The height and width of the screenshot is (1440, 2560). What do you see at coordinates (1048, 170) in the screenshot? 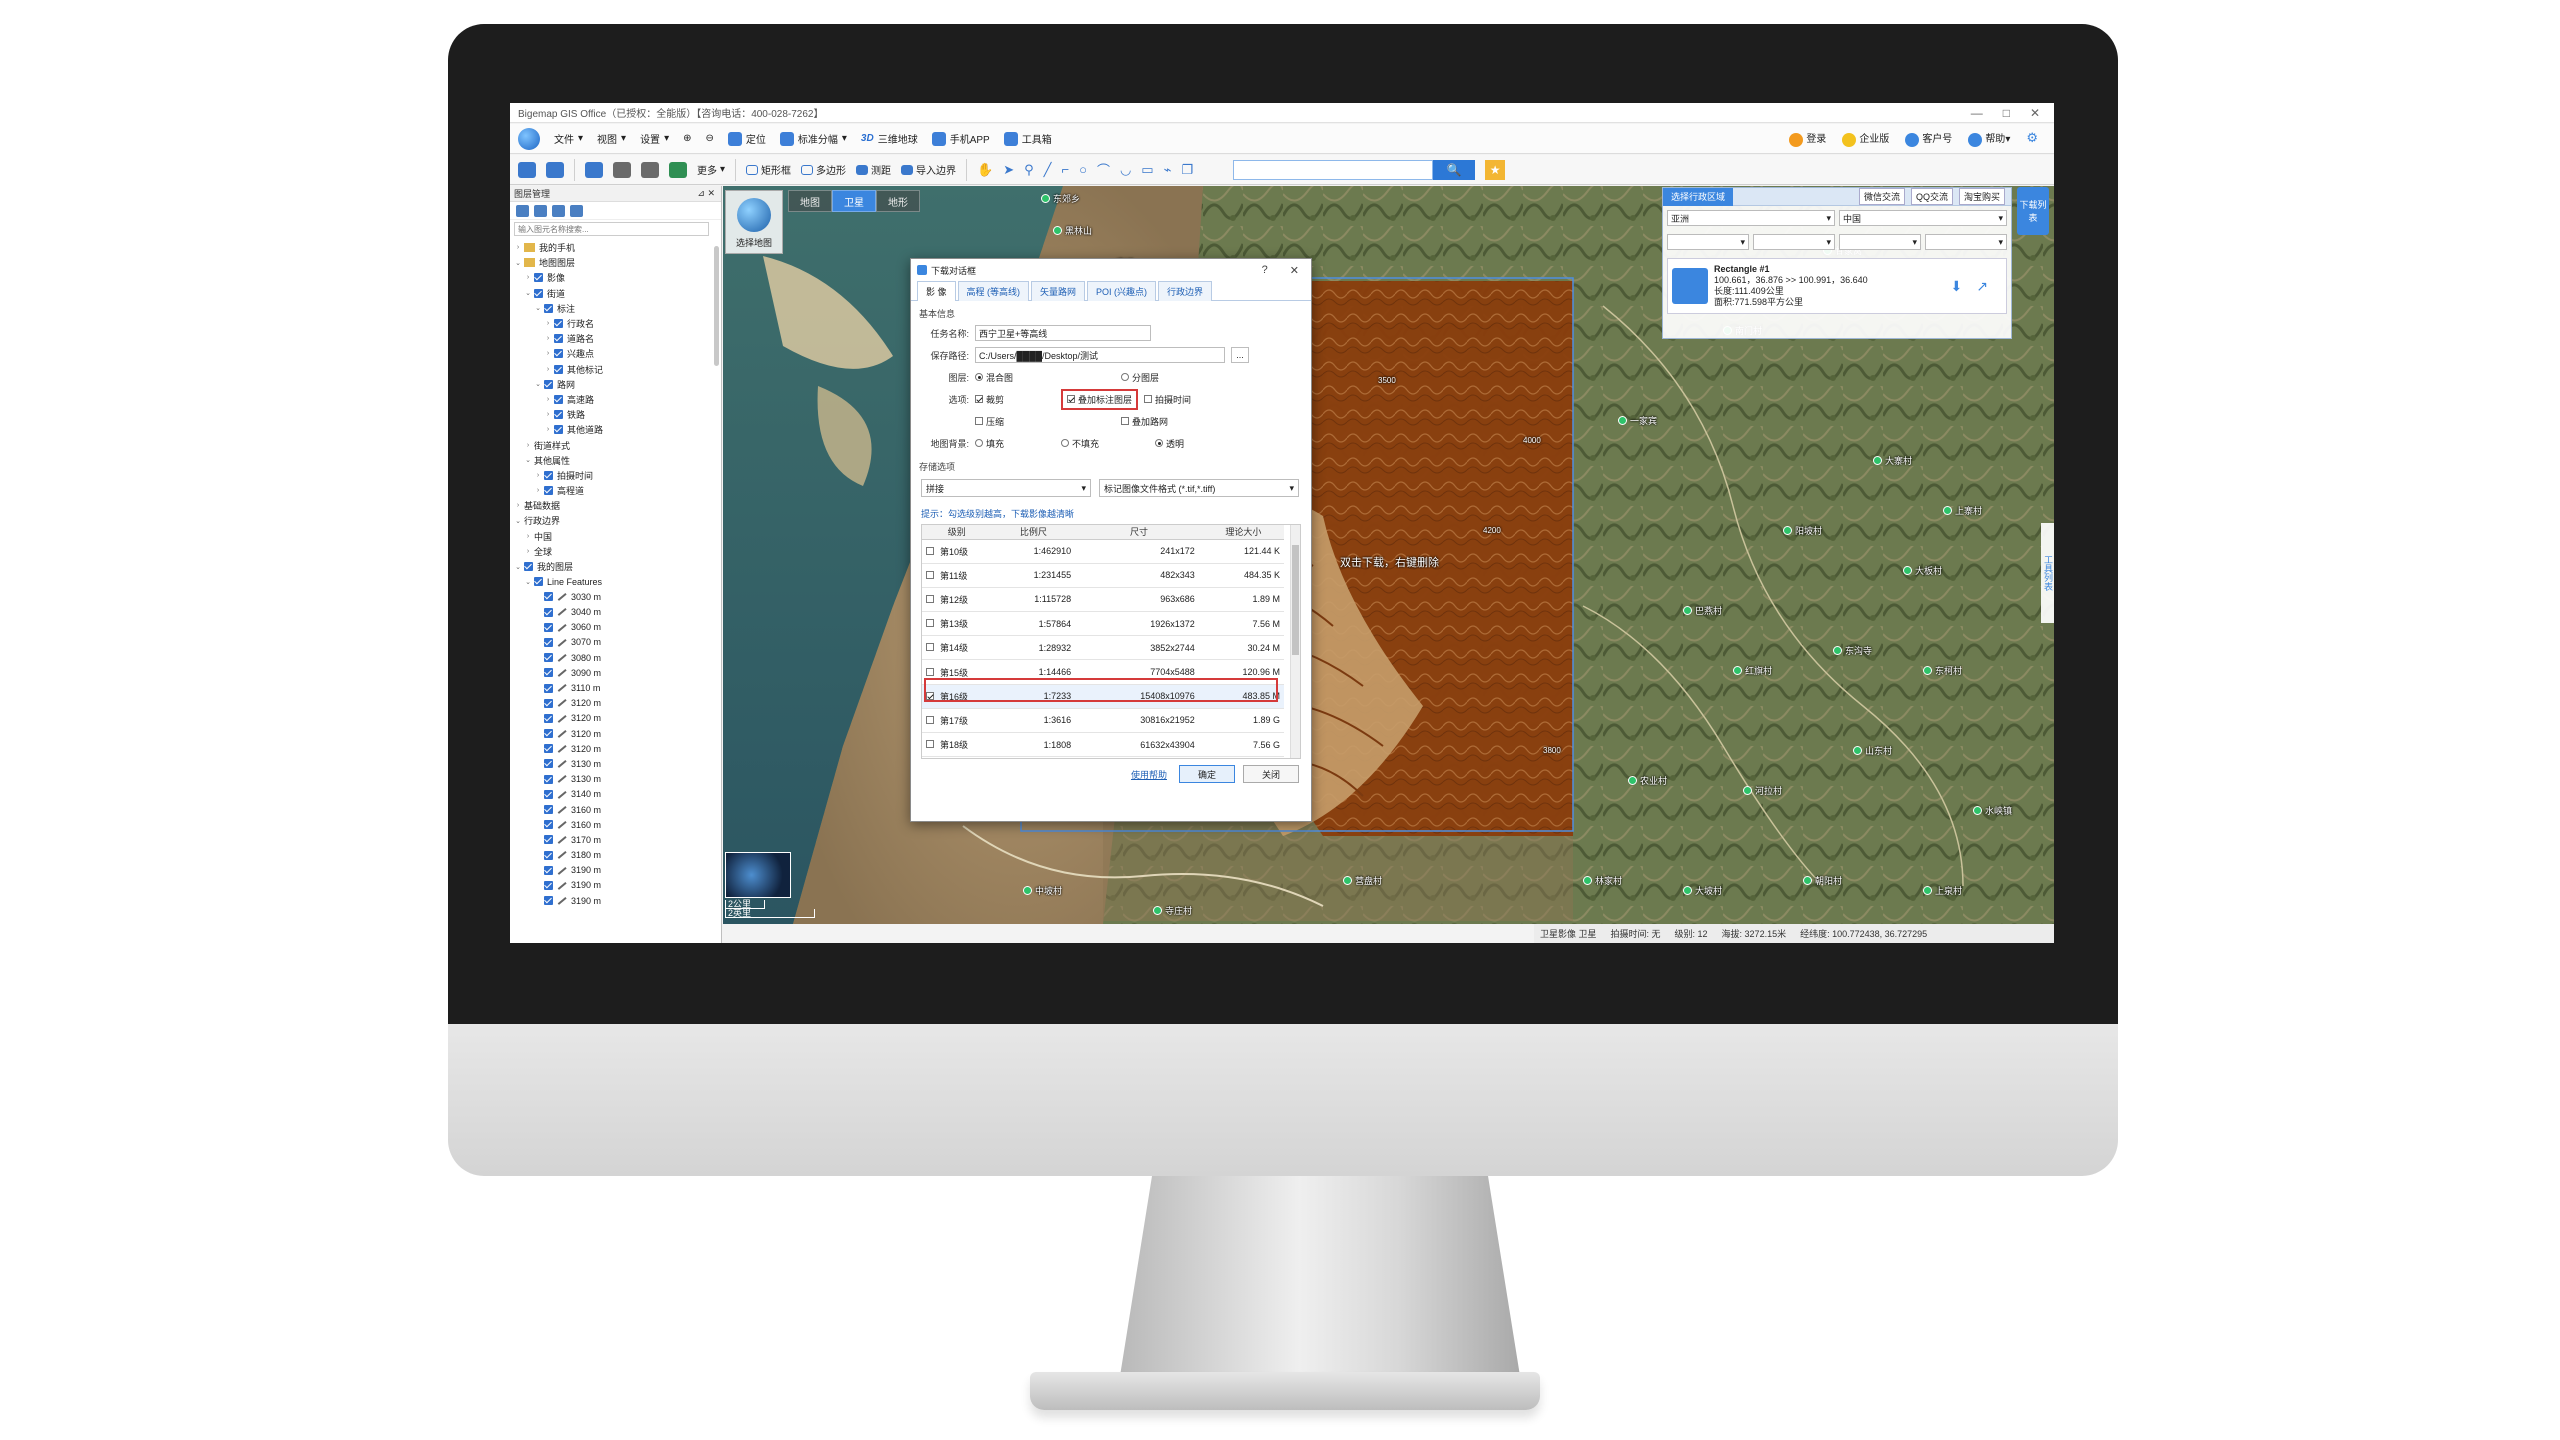
I see `line-icon: ╱` at bounding box center [1048, 170].